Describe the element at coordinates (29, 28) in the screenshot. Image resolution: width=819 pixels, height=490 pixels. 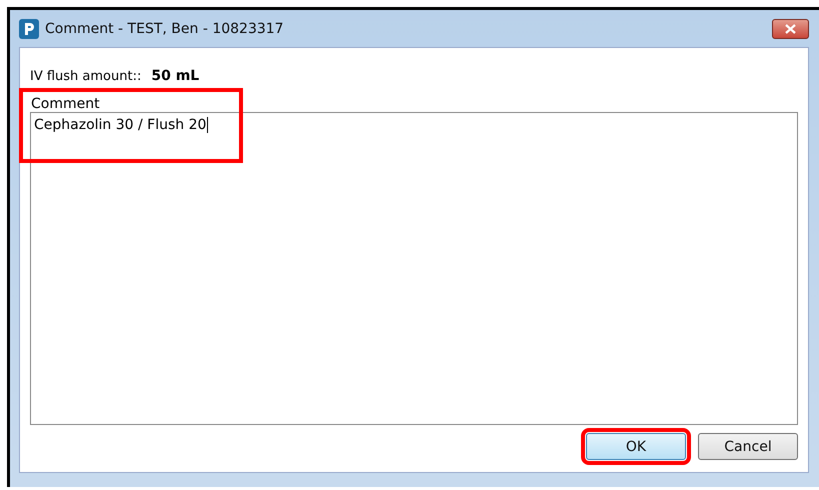
I see `app-logo-icon` at that location.